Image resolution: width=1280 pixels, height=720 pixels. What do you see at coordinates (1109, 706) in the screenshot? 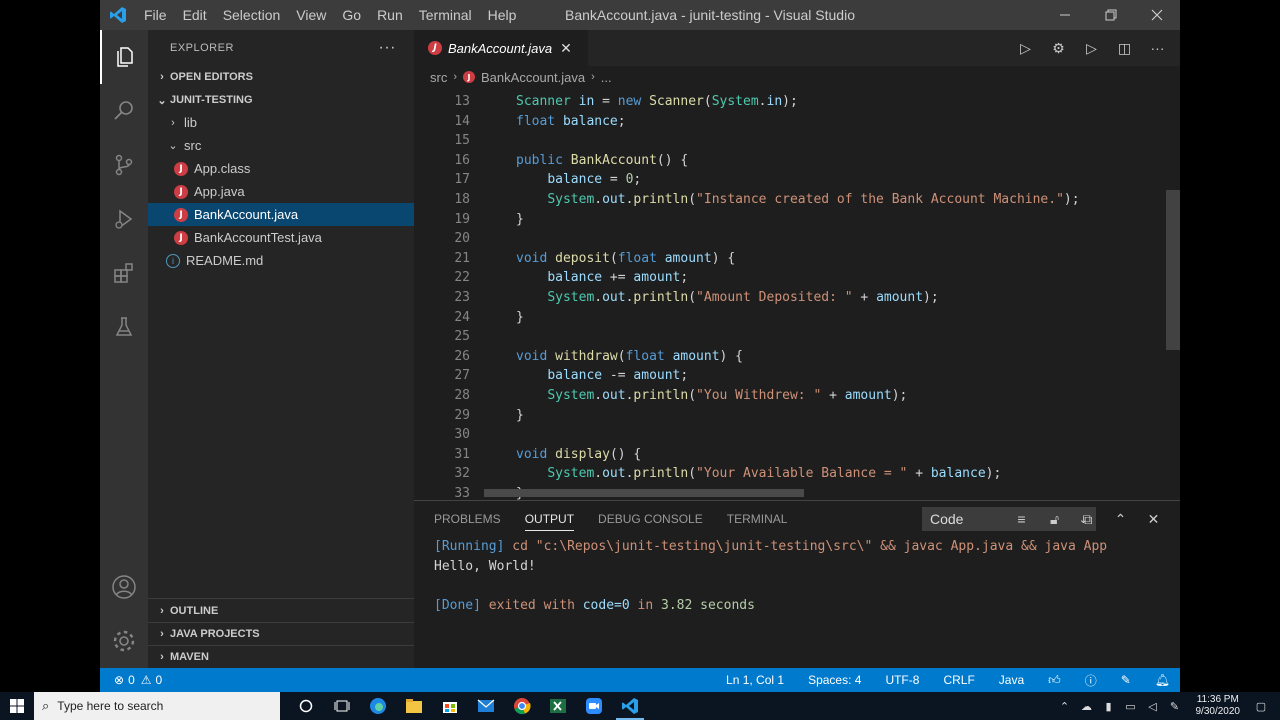
I see `usb-icon: ▮` at bounding box center [1109, 706].